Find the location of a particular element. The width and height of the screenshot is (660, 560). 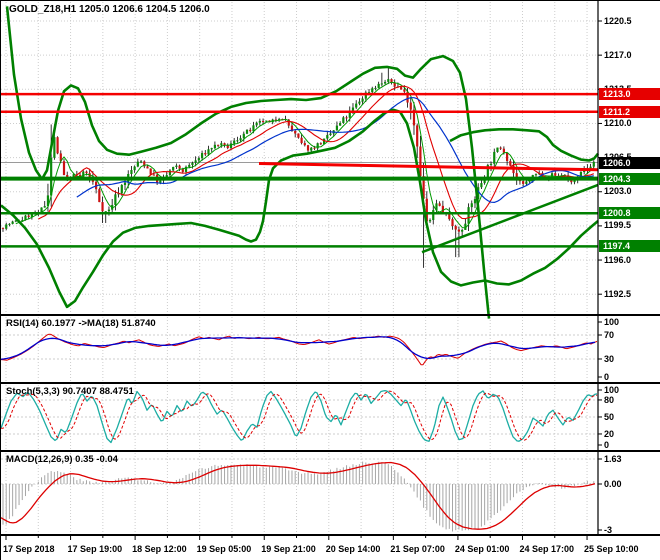

time-axis-label: 19 Sep 05:00 is located at coordinates (224, 549).